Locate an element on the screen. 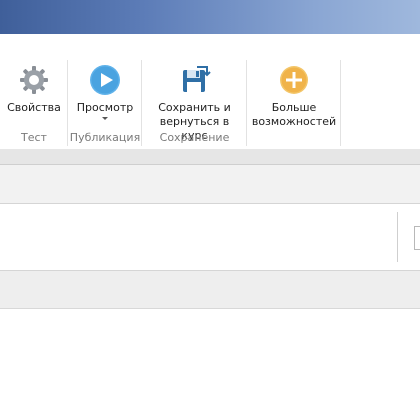  group-label-test: Тест is located at coordinates (34, 137).